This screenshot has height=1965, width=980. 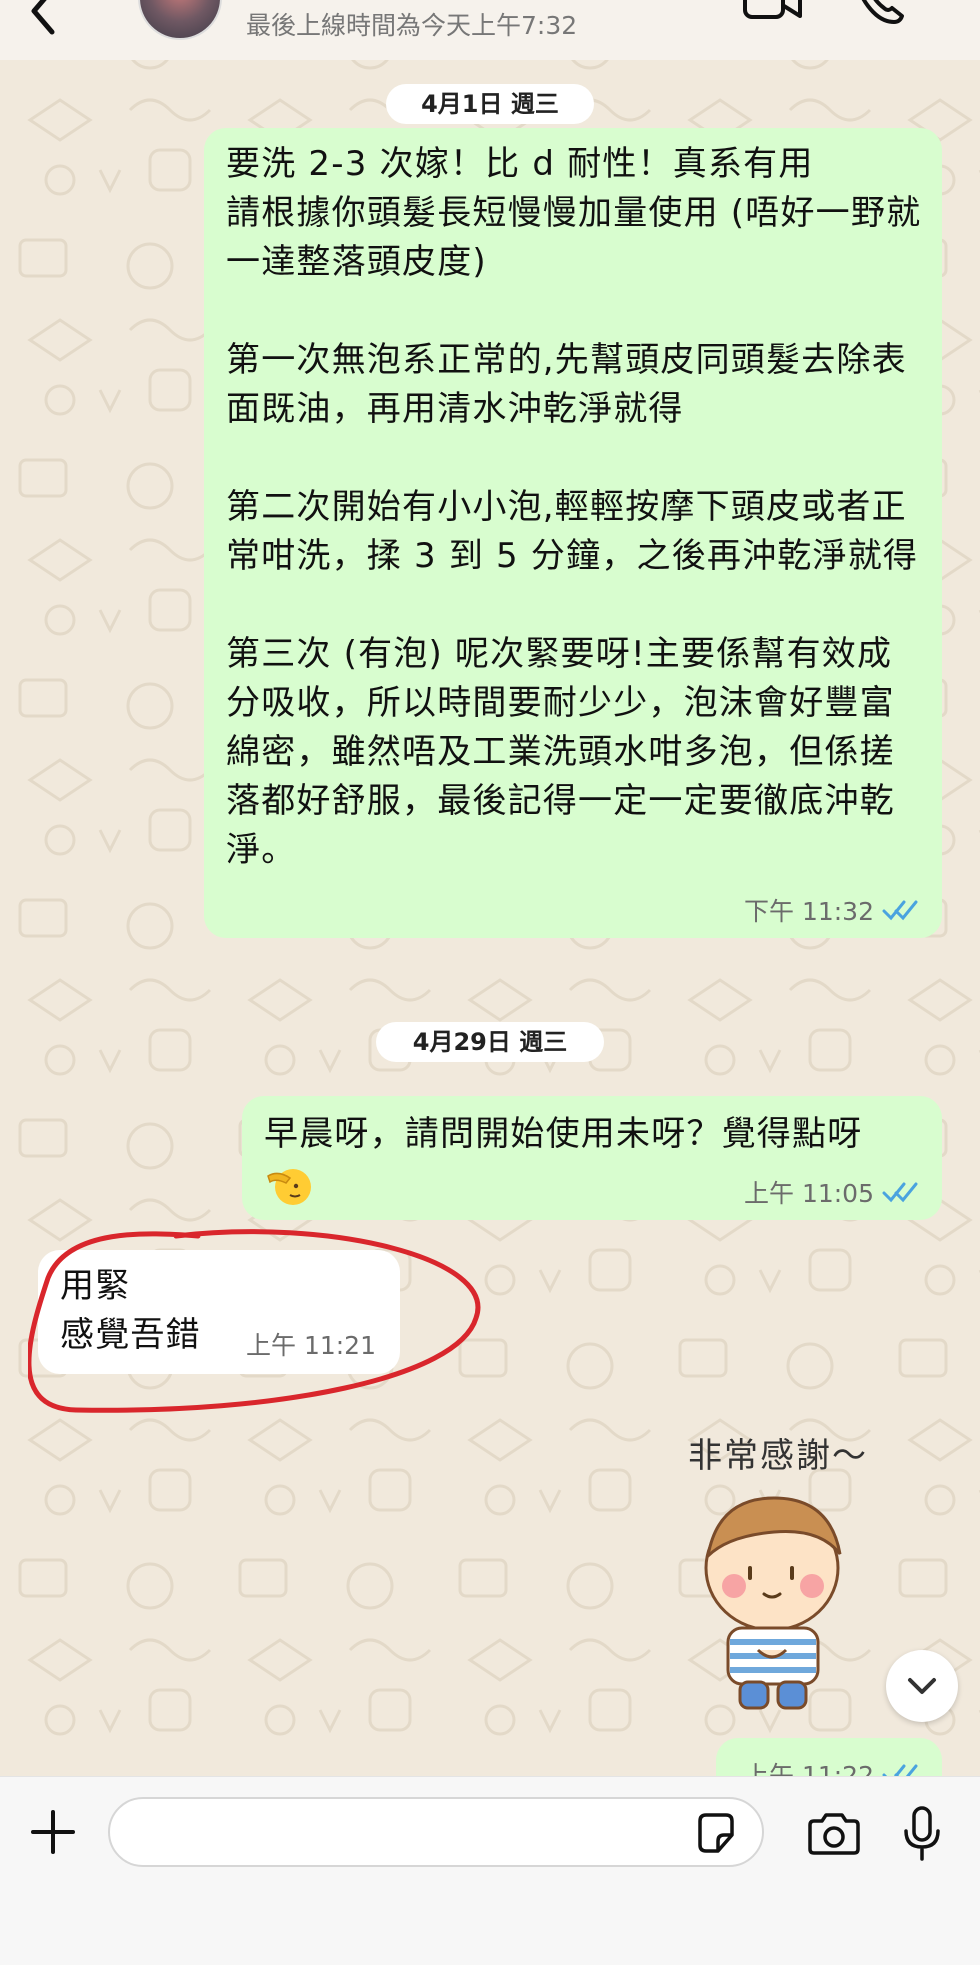 What do you see at coordinates (773, 12) in the screenshot?
I see `video-call-icon` at bounding box center [773, 12].